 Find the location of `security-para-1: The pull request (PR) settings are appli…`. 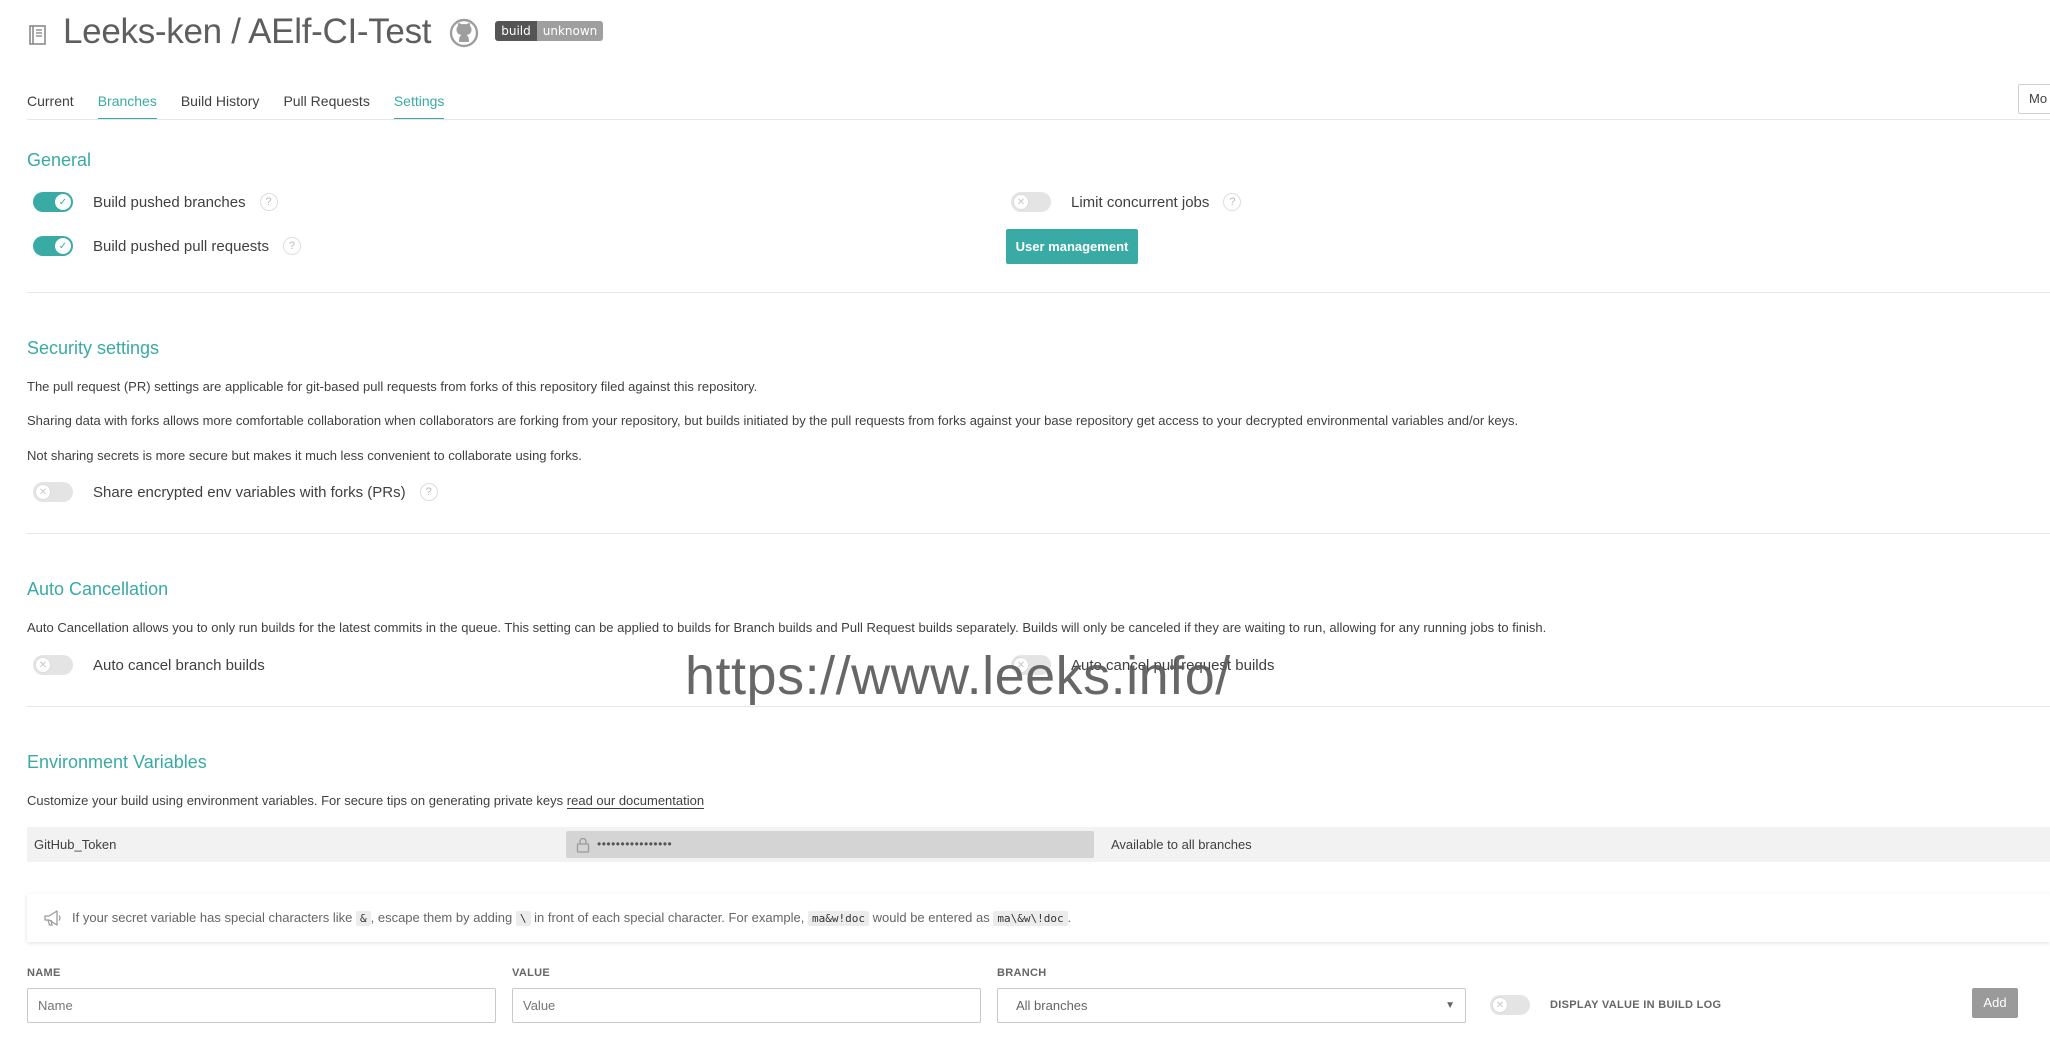

security-para-1: The pull request (PR) settings are appli… is located at coordinates (392, 386).